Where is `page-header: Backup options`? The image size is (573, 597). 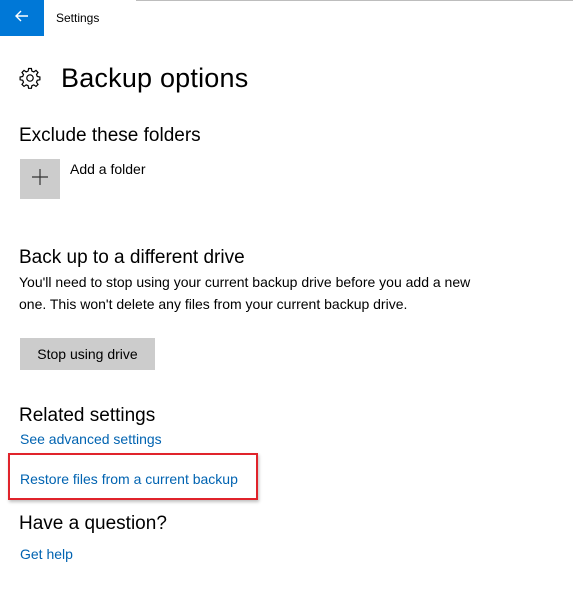
page-header: Backup options is located at coordinates (133, 78).